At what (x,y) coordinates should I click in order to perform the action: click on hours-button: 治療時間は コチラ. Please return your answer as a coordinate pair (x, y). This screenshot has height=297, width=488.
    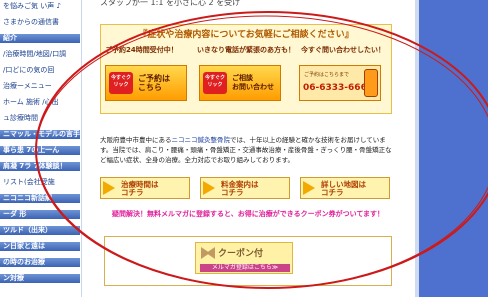
    Looking at the image, I should click on (145, 188).